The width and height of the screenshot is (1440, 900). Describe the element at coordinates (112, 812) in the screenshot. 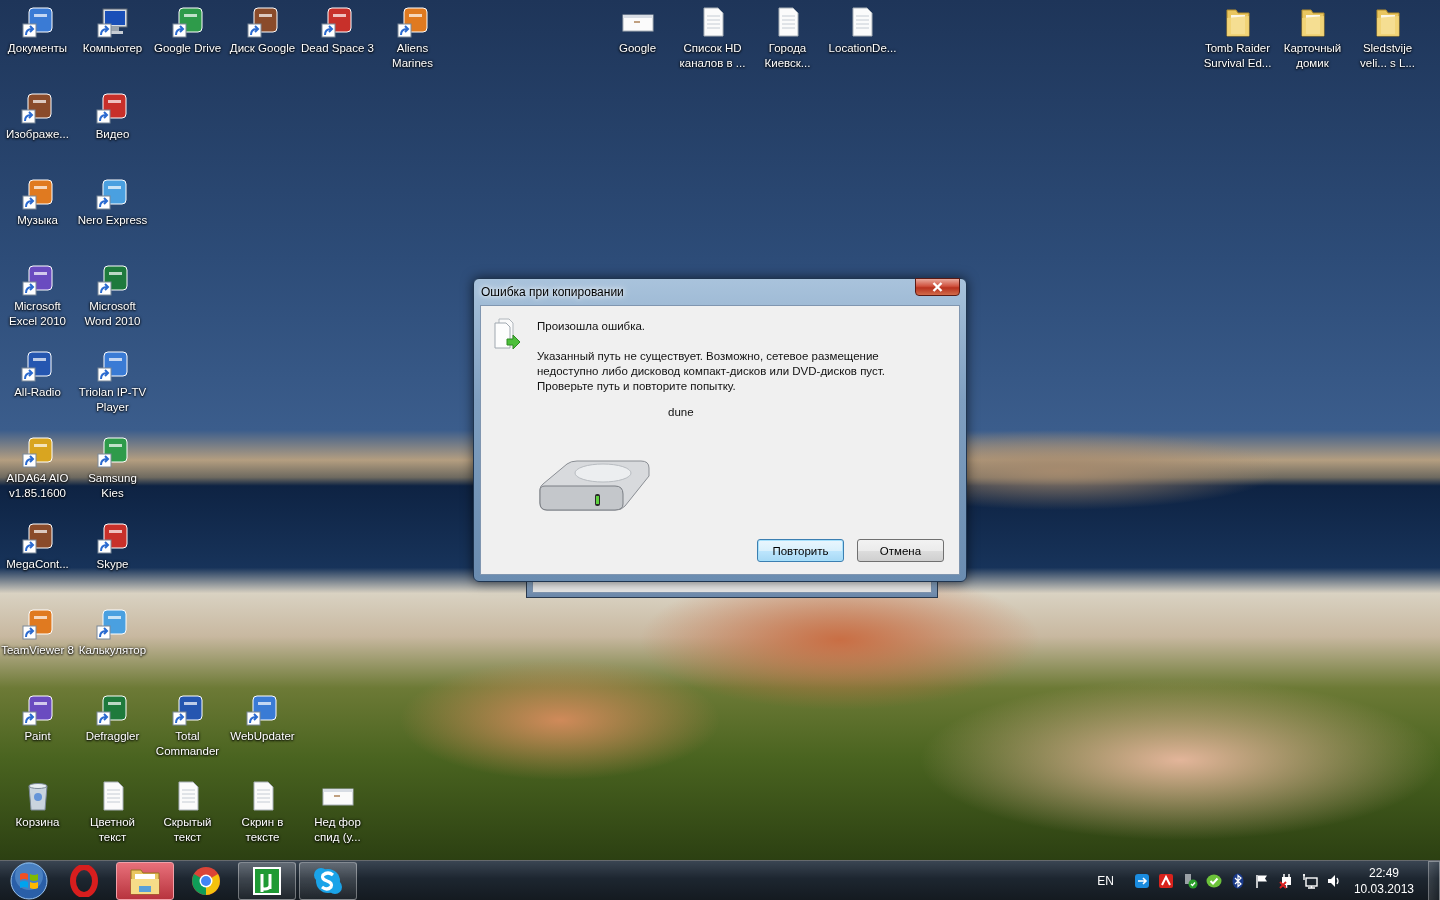

I see `desktop-shortcut: Цветной текст` at that location.